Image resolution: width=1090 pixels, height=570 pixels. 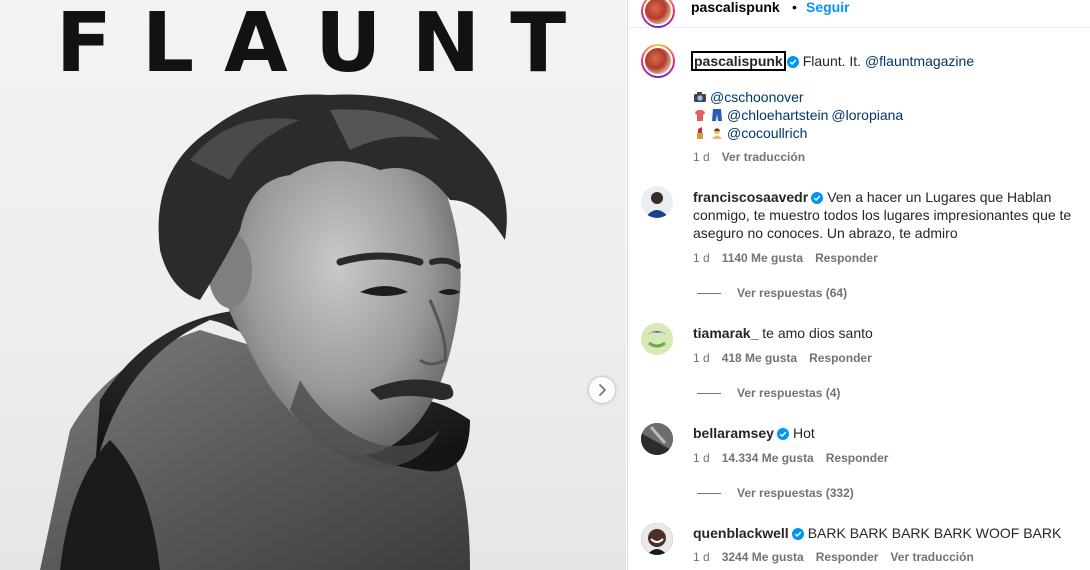 I want to click on comment-body: te amo dios santo, so click(x=817, y=333).